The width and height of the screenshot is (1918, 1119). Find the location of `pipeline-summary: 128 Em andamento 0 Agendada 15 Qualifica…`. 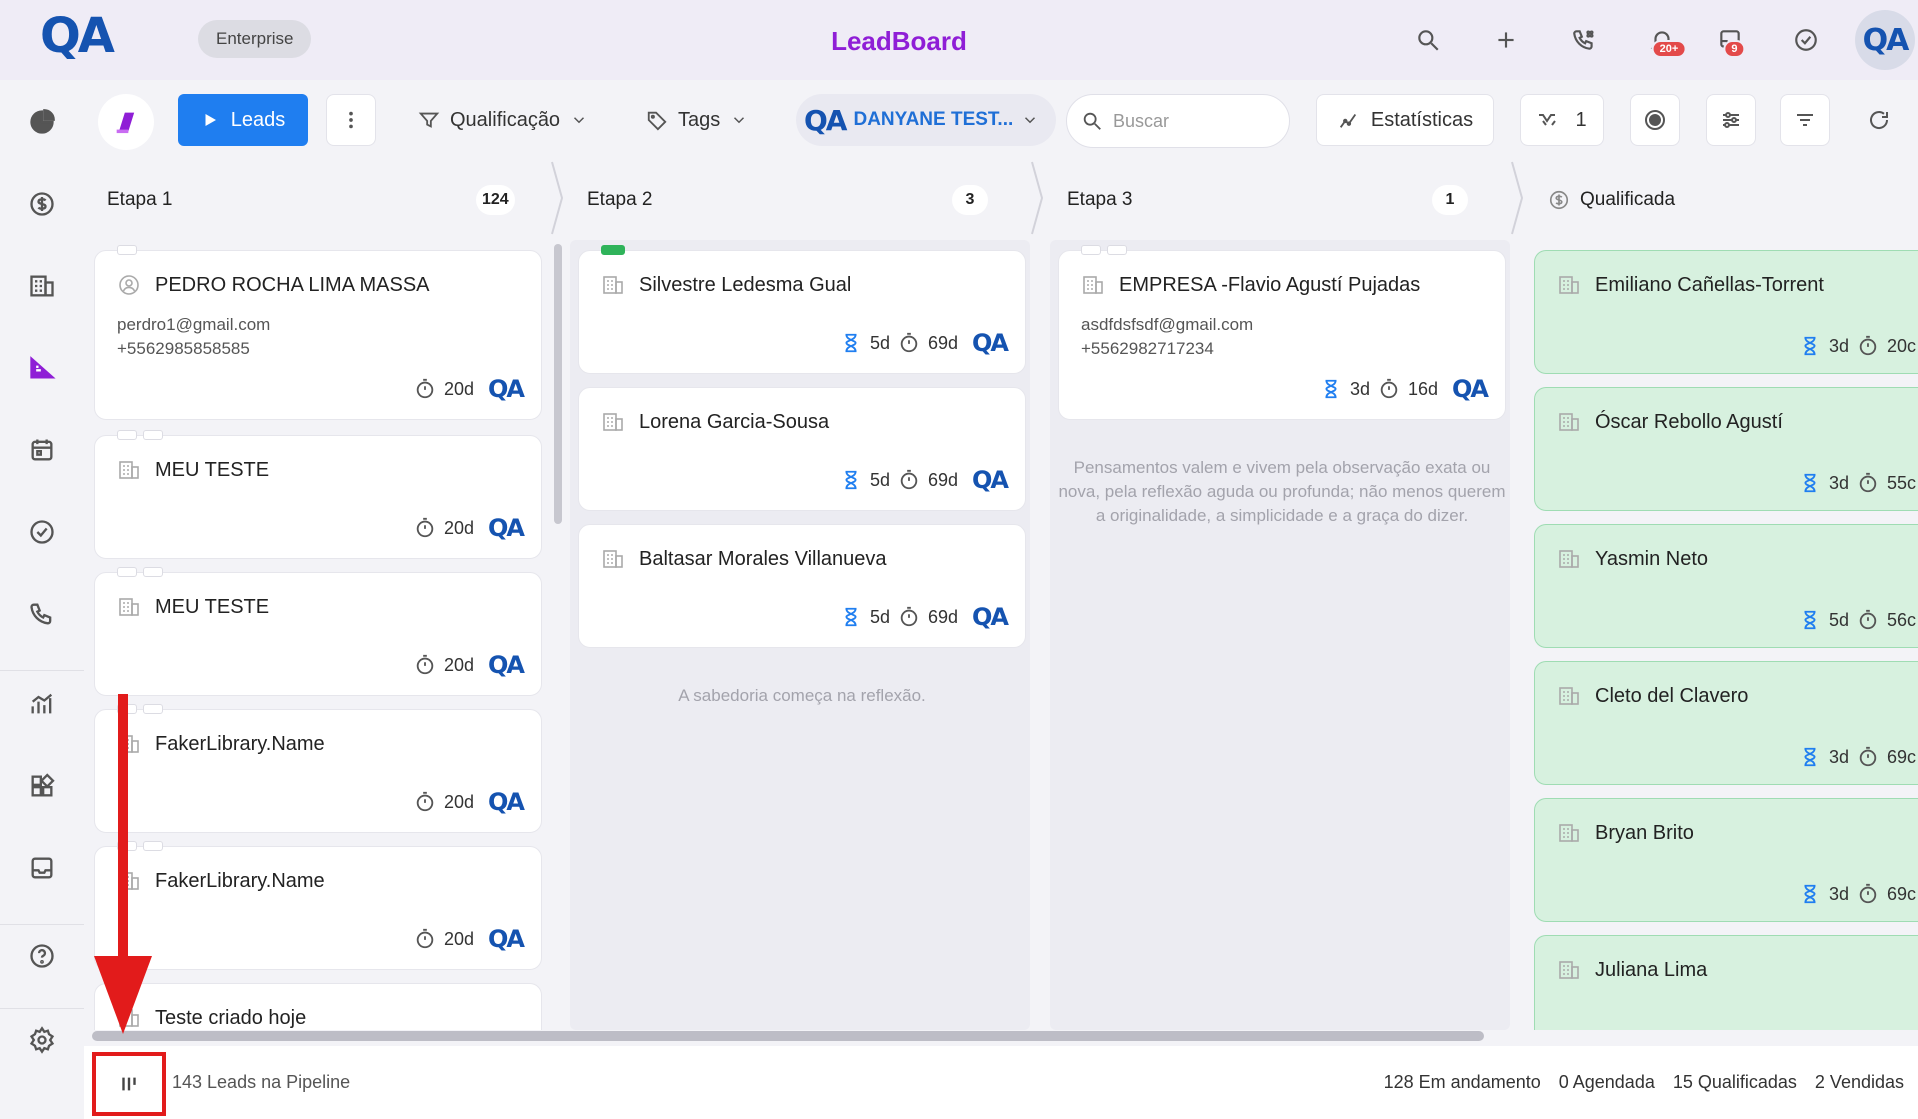

pipeline-summary: 128 Em andamento 0 Agendada 15 Qualifica… is located at coordinates (1644, 1082).